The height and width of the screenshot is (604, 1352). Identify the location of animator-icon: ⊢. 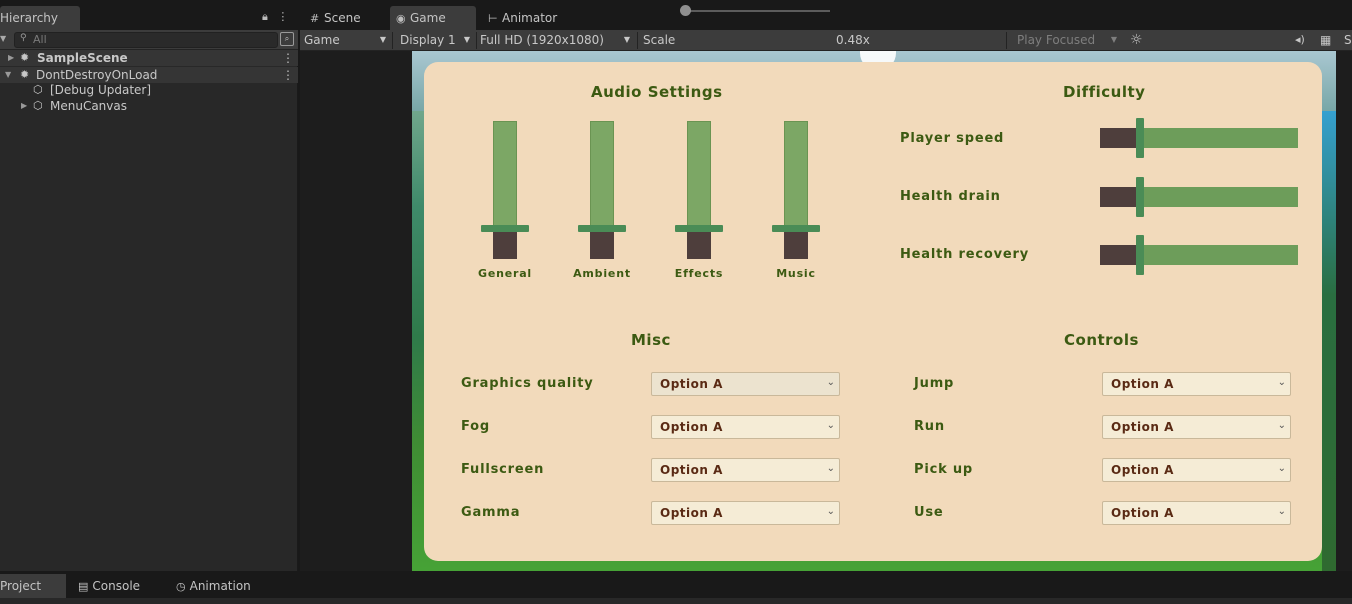
(493, 18).